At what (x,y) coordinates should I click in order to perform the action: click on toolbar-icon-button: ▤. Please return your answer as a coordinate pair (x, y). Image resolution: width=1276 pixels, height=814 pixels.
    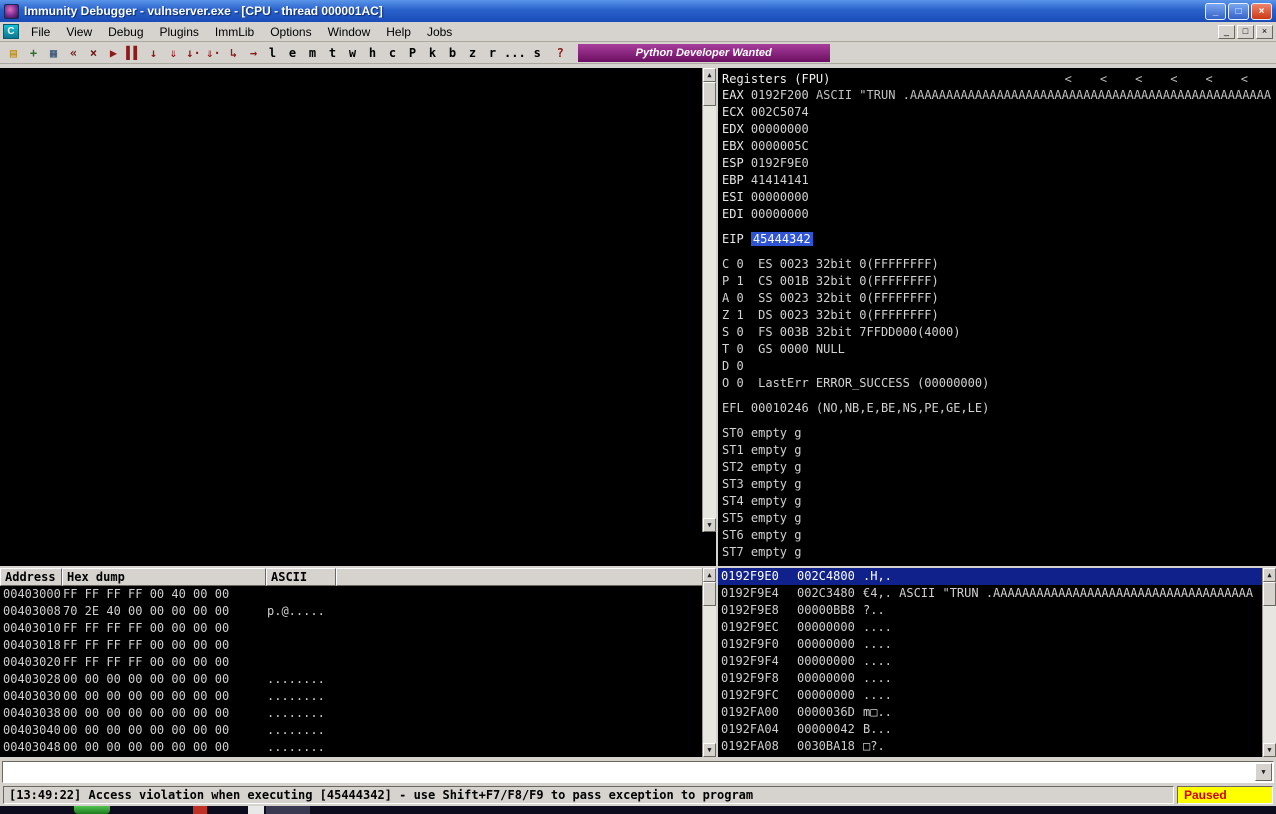
    Looking at the image, I should click on (13, 53).